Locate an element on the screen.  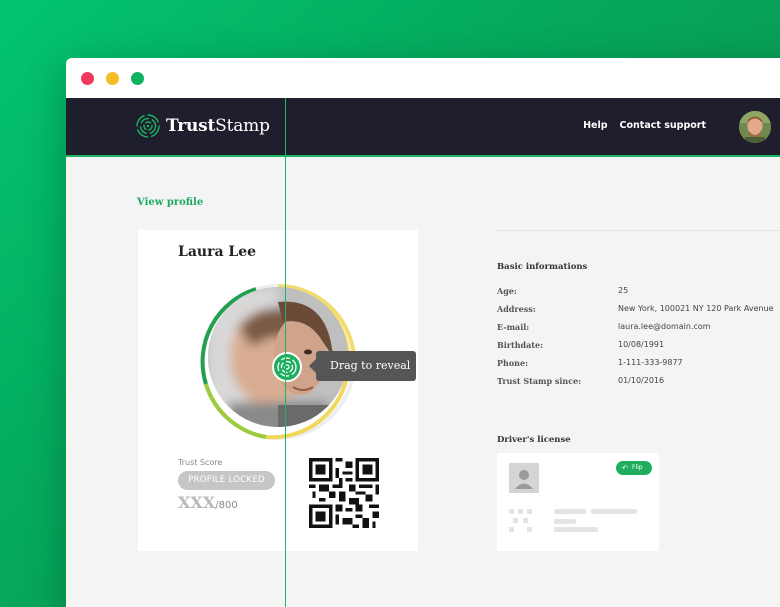
info-row-birthdate: Birthdate: 10/08/1991 is located at coordinates (580, 345).